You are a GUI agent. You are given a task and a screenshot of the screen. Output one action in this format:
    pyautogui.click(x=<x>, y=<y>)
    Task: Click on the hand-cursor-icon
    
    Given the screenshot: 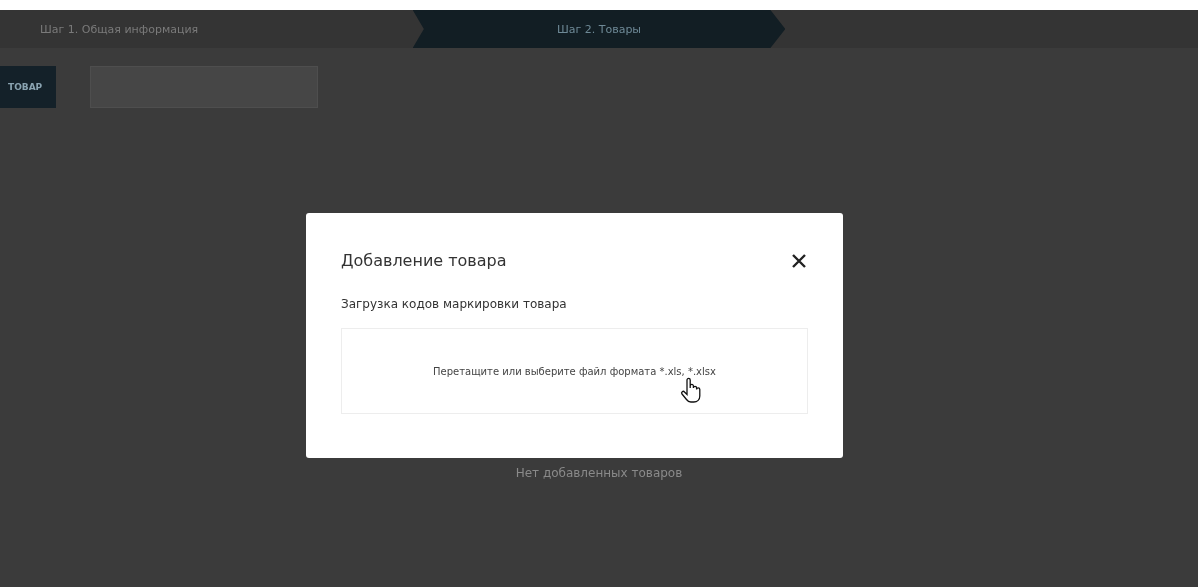 What is the action you would take?
    pyautogui.click(x=691, y=390)
    